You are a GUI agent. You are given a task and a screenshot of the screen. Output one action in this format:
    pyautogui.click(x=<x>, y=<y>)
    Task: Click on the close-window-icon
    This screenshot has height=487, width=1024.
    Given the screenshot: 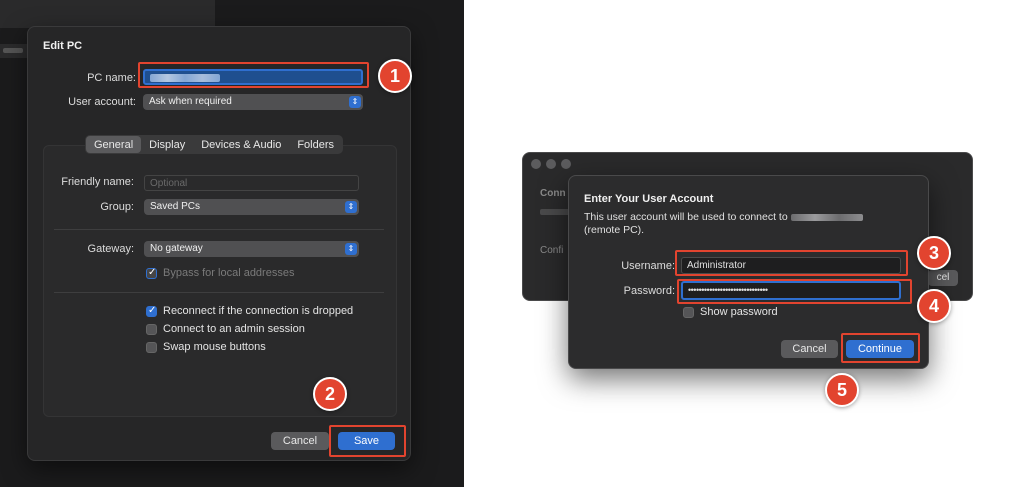 What is the action you would take?
    pyautogui.click(x=536, y=164)
    